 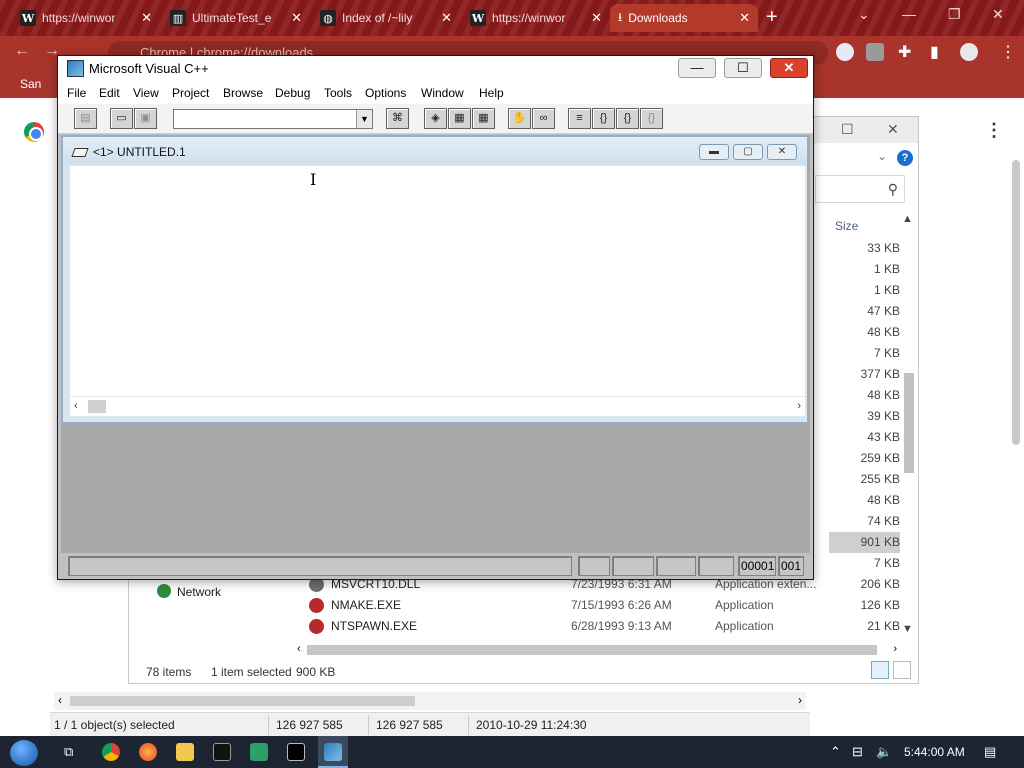 What do you see at coordinates (789, 68) in the screenshot?
I see `close-button: ✕` at bounding box center [789, 68].